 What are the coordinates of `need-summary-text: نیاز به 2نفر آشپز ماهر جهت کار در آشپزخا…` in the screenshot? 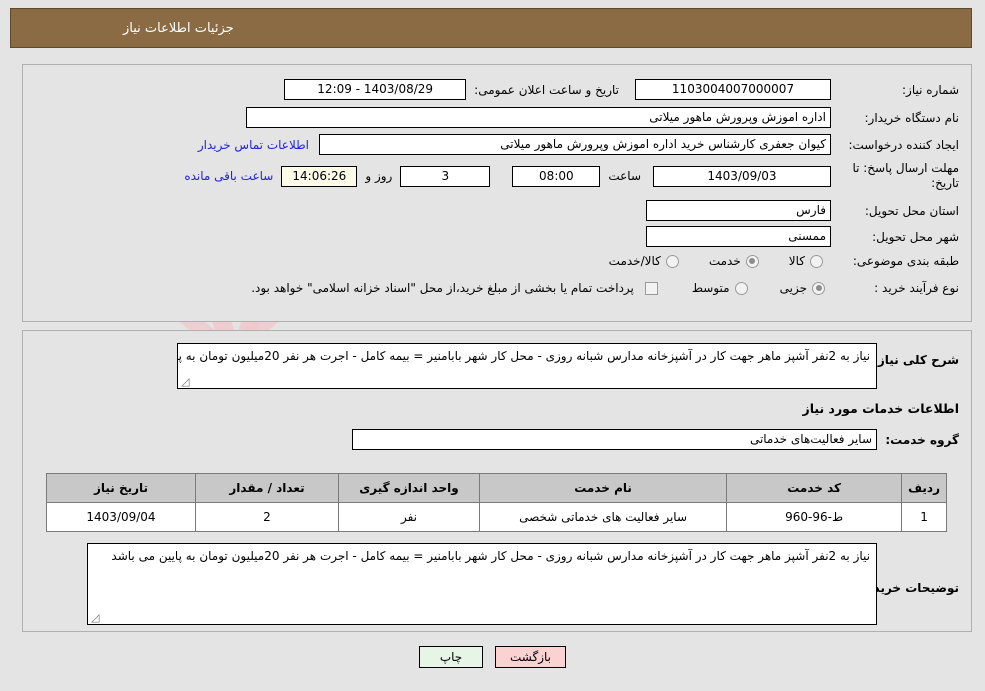 It's located at (527, 366).